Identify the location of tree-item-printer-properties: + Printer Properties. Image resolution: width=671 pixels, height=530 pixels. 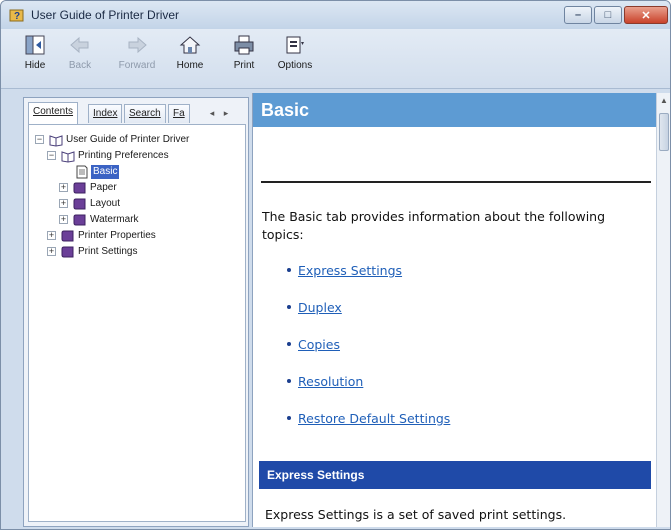
(137, 236).